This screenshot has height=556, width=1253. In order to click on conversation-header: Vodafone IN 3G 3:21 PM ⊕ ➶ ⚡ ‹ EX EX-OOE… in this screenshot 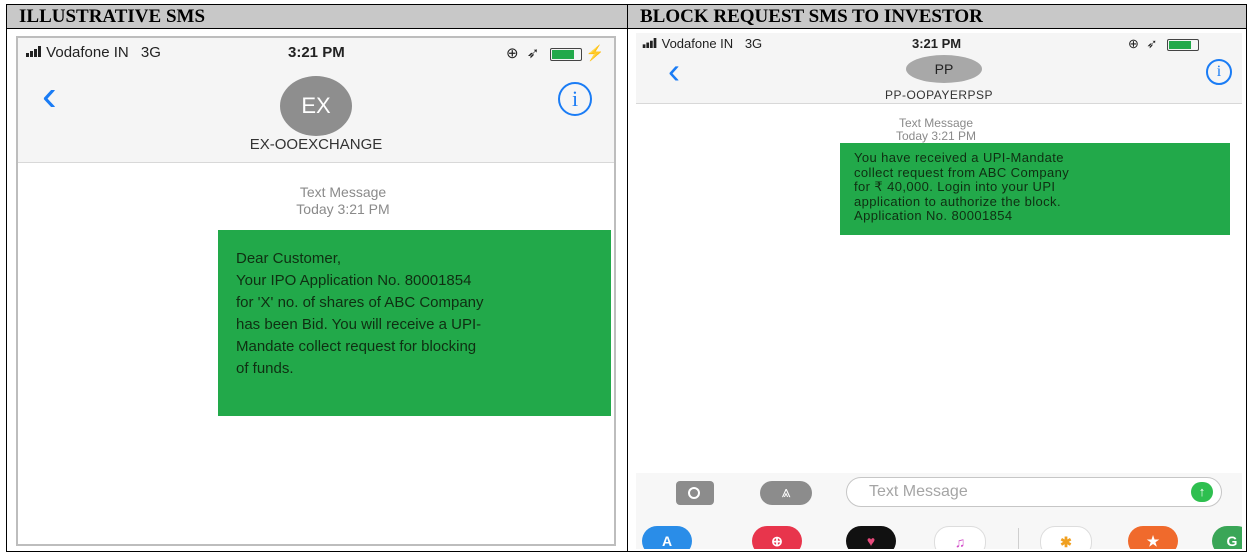, I will do `click(316, 100)`.